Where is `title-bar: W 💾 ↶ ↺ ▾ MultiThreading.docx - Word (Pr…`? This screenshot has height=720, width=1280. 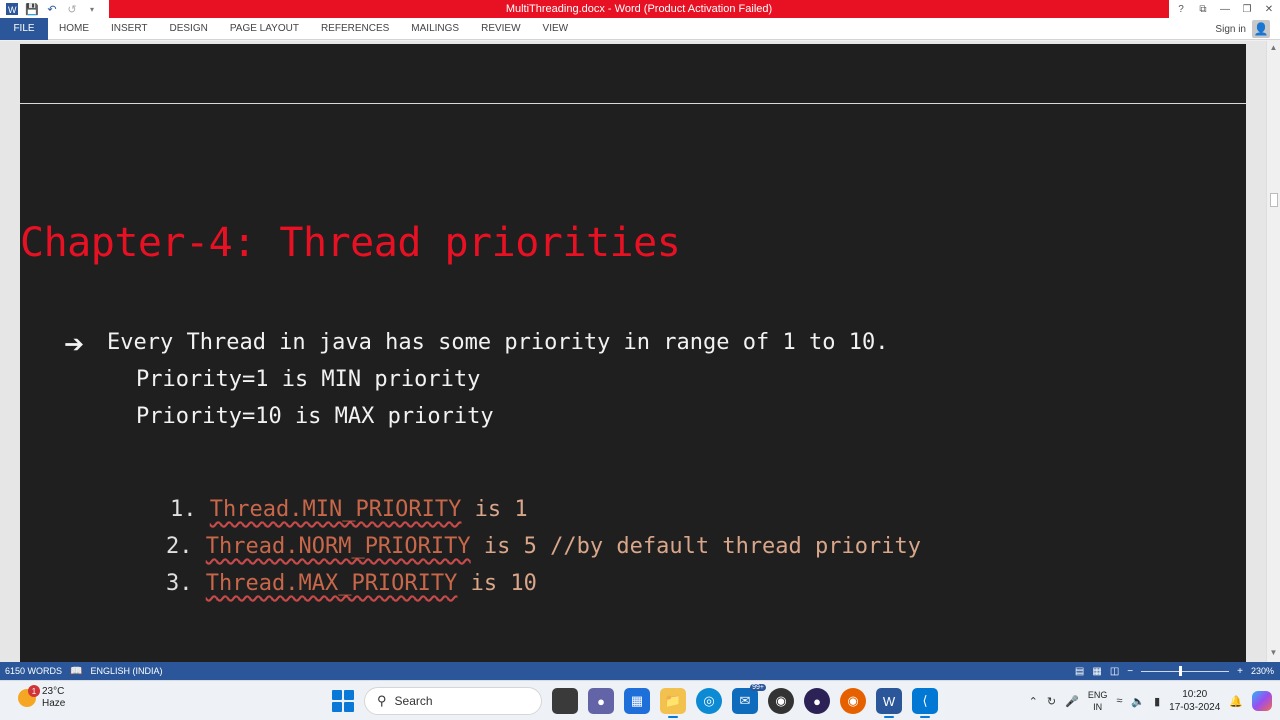
title-bar: W 💾 ↶ ↺ ▾ MultiThreading.docx - Word (Pr… is located at coordinates (640, 9).